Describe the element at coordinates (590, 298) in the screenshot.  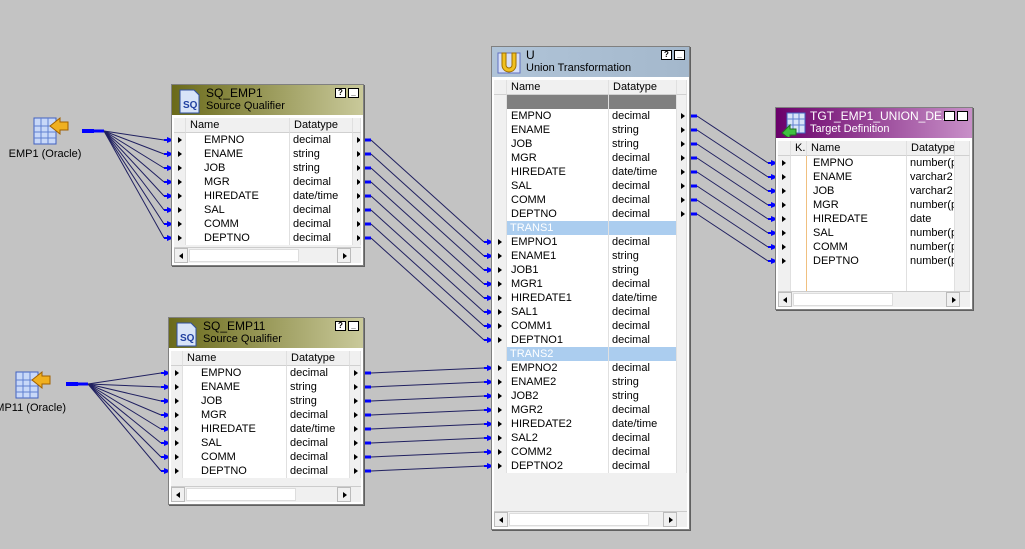
I see `port-row: HIREDATE1 date/time` at that location.